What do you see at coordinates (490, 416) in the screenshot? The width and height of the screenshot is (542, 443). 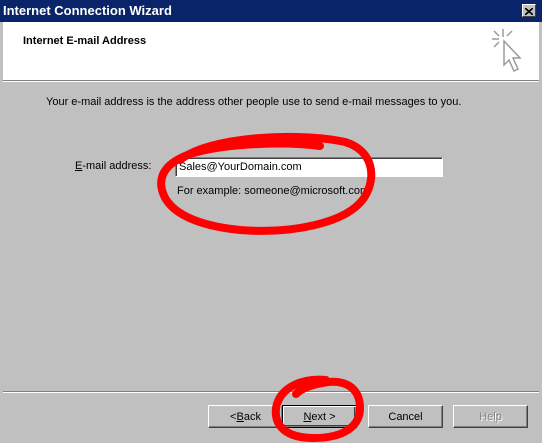 I see `help-button: Help` at bounding box center [490, 416].